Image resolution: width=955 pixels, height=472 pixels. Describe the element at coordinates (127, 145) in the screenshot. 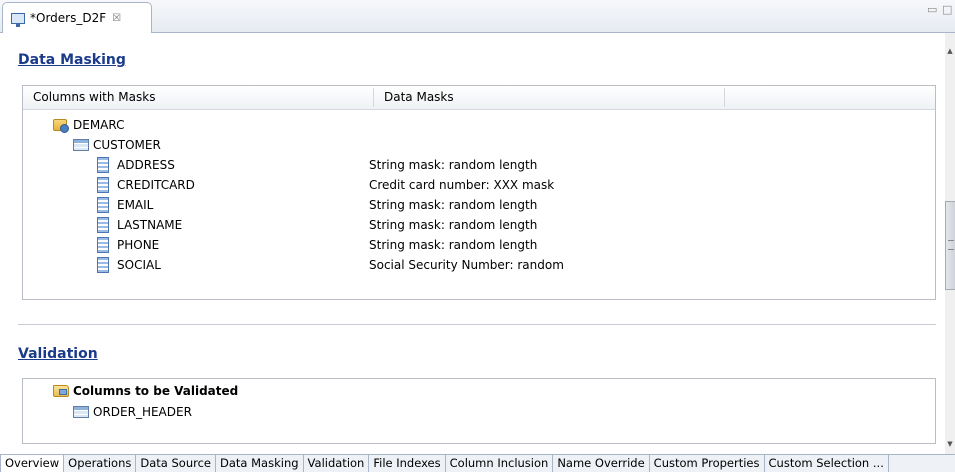

I see `table-label: CUSTOMER` at that location.